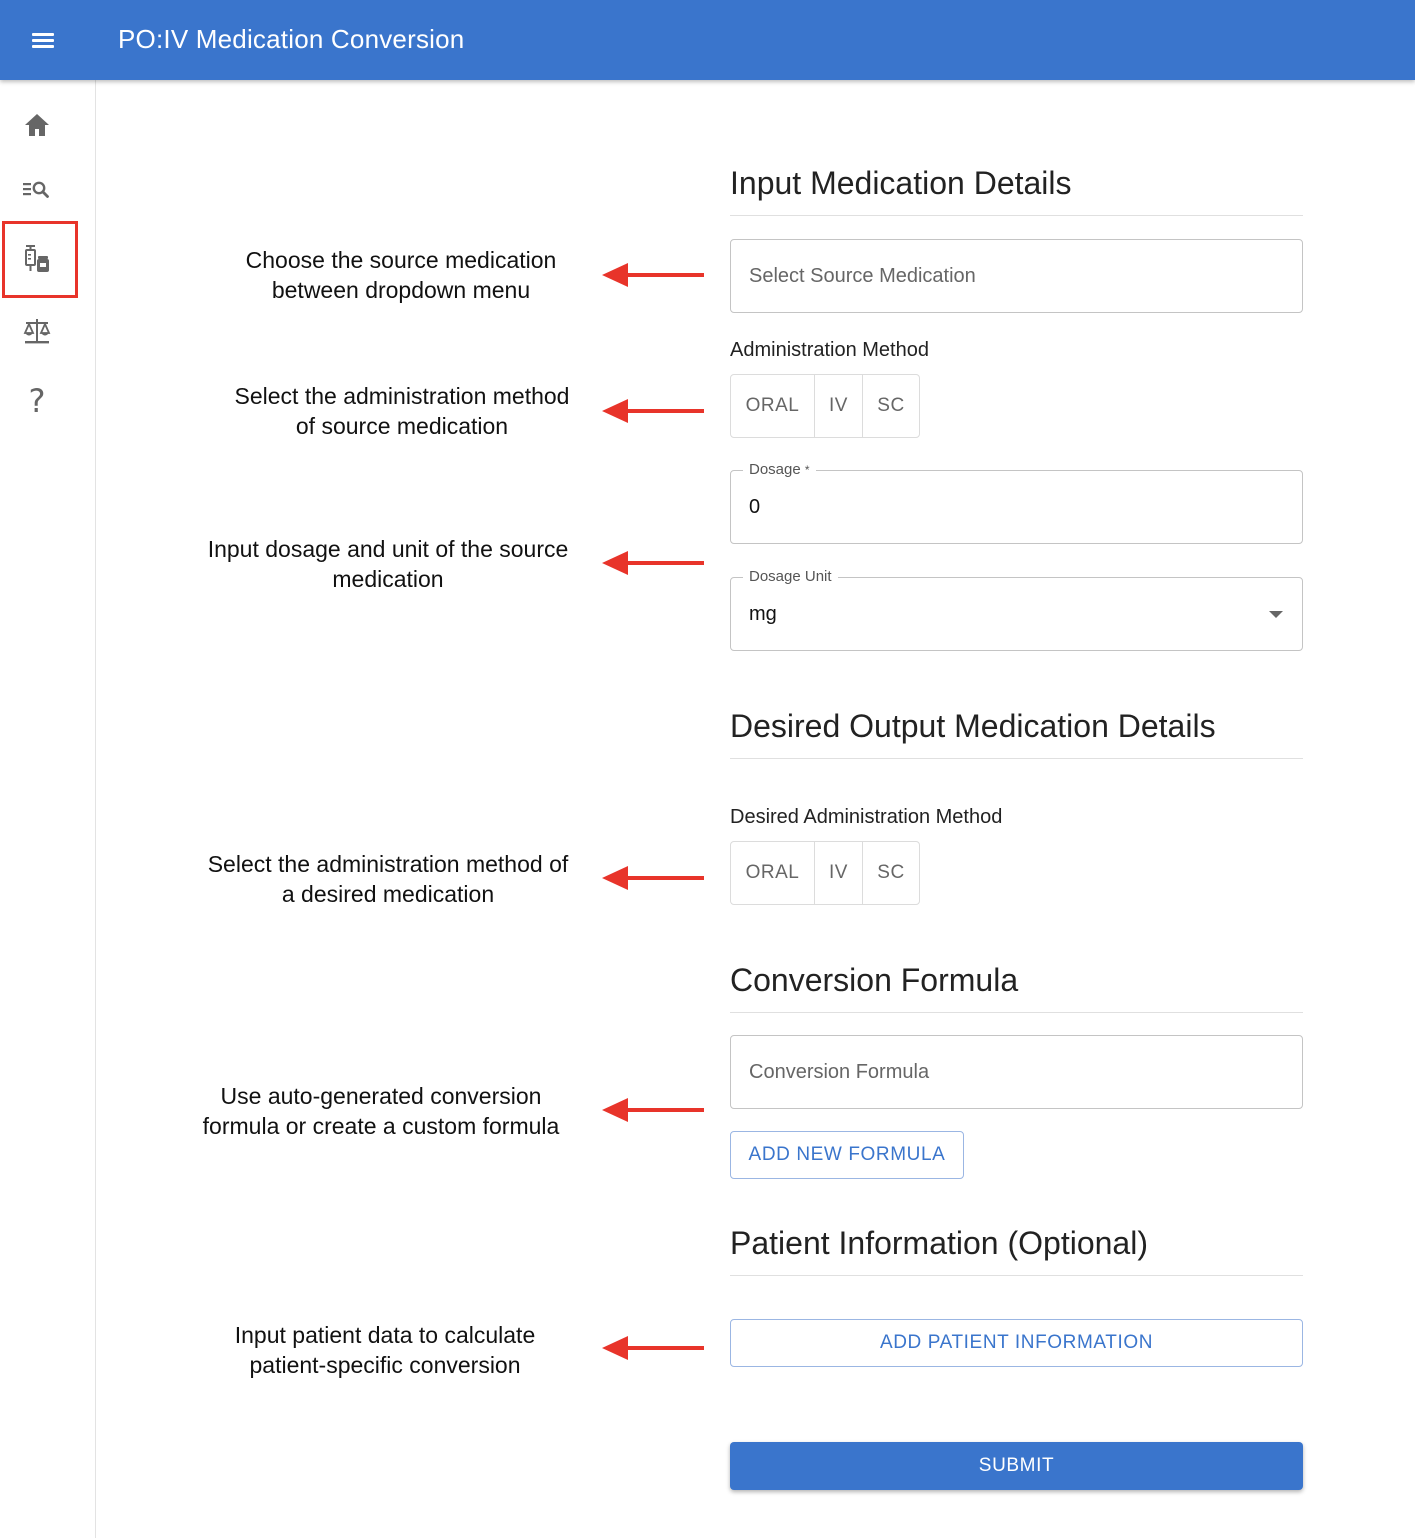 Image resolution: width=1415 pixels, height=1538 pixels. Describe the element at coordinates (291, 39) in the screenshot. I see `app-title: PO:IV Medication Conversion` at that location.